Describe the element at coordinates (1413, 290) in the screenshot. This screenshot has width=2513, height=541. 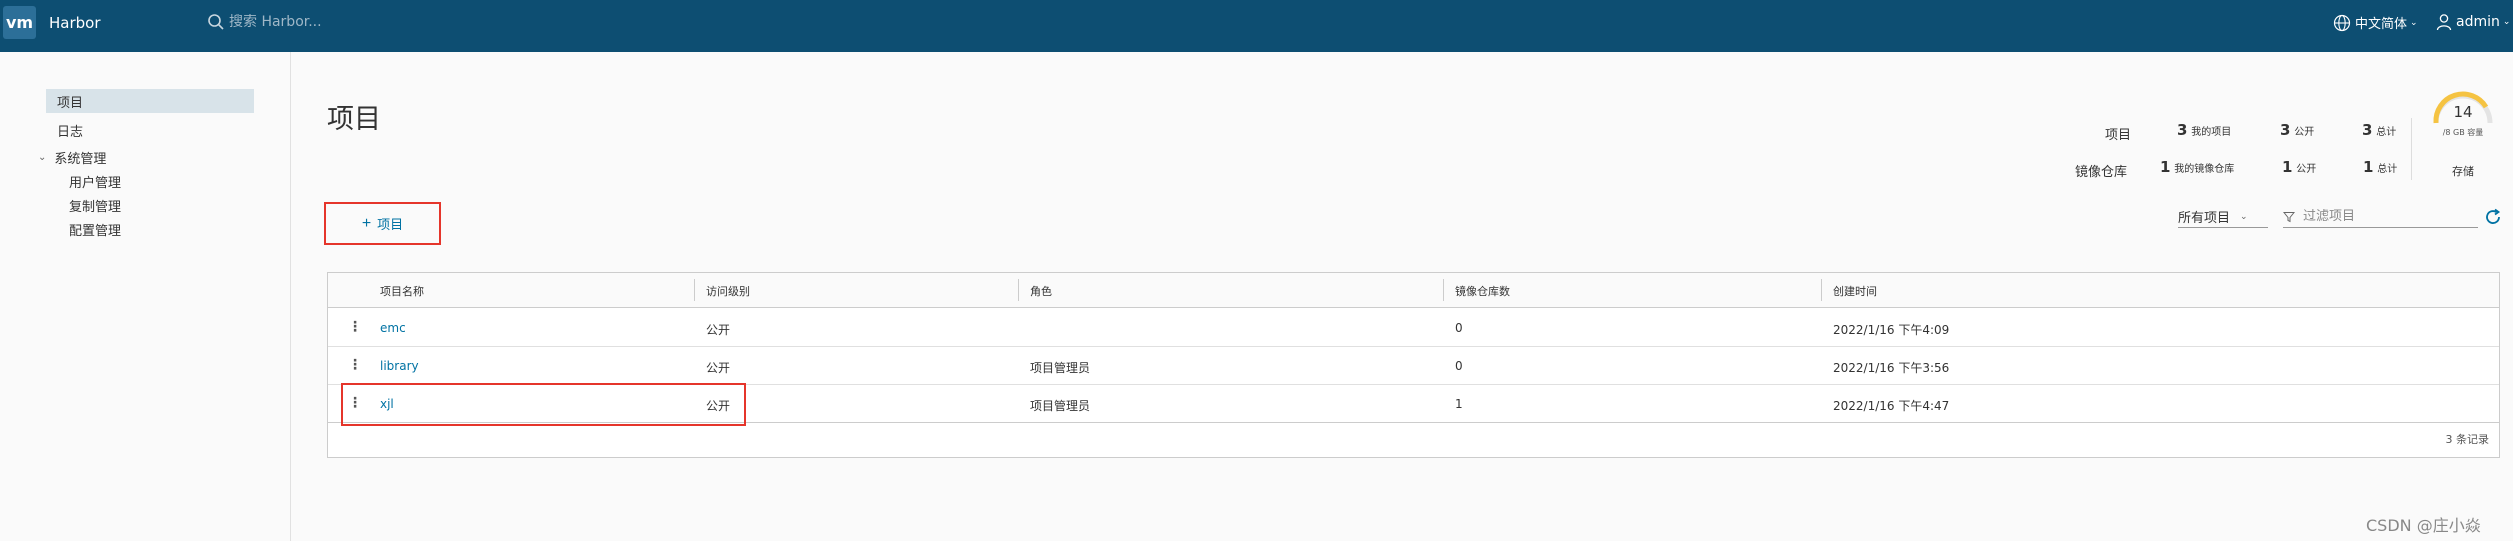
I see `table-header: 项目名称 访问级别 角色 镜像仓库数 创建时间` at that location.